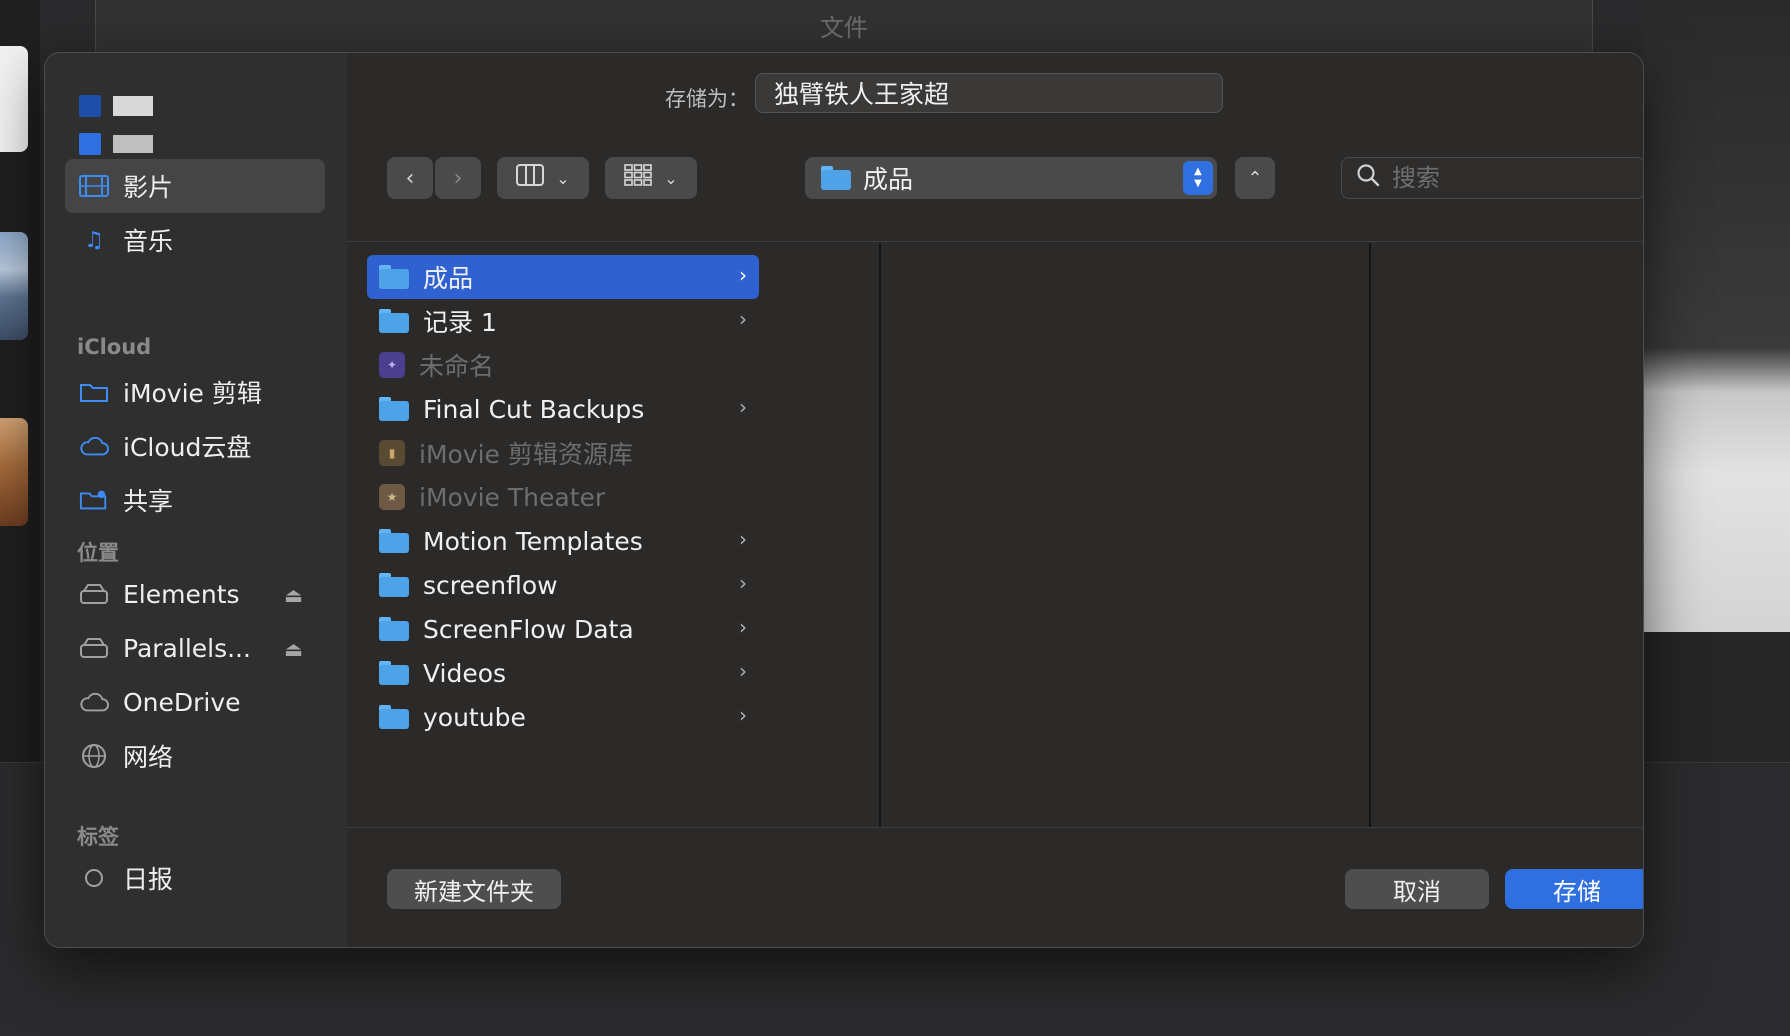  I want to click on location-popup: 成品 ▲ ▼, so click(1011, 178).